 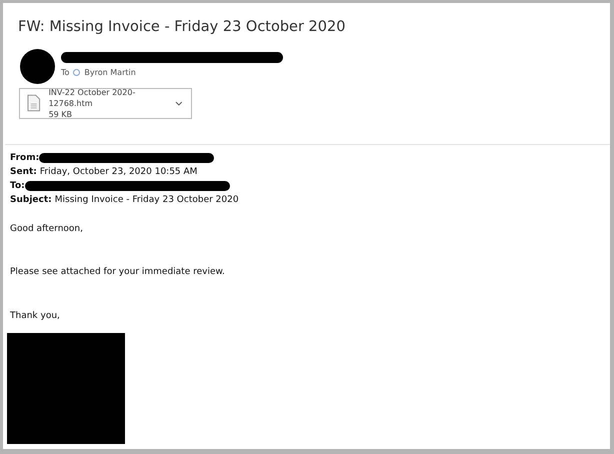 What do you see at coordinates (119, 172) in the screenshot?
I see `header-value: Friday, October 23, 2020 10:55 AM` at bounding box center [119, 172].